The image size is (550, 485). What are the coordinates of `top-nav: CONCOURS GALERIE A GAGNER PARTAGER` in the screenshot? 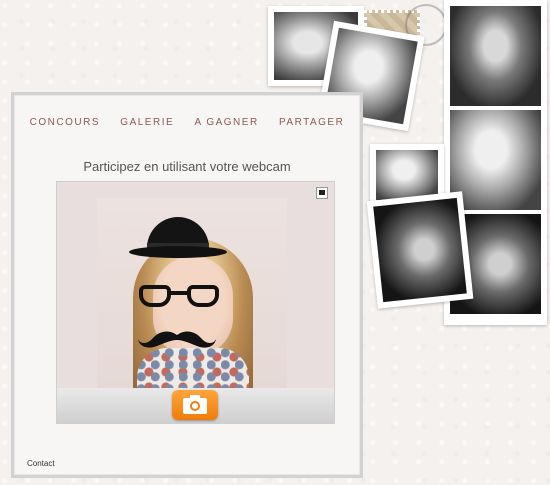 It's located at (187, 122).